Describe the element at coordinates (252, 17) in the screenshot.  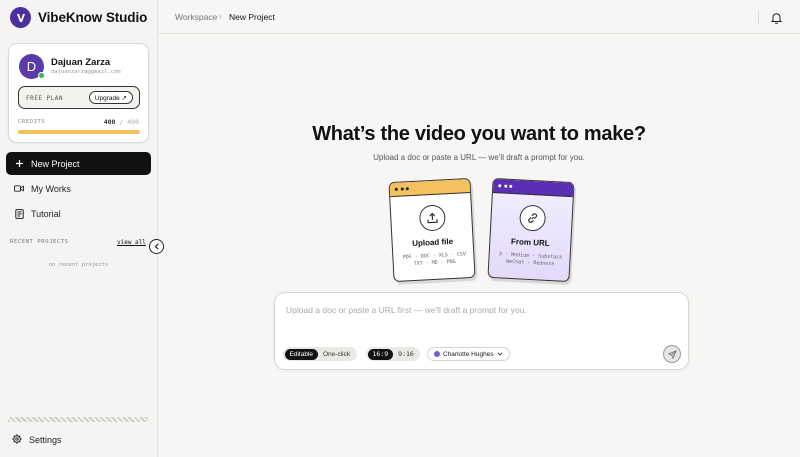
I see `breadcrumb-current: New Project` at that location.